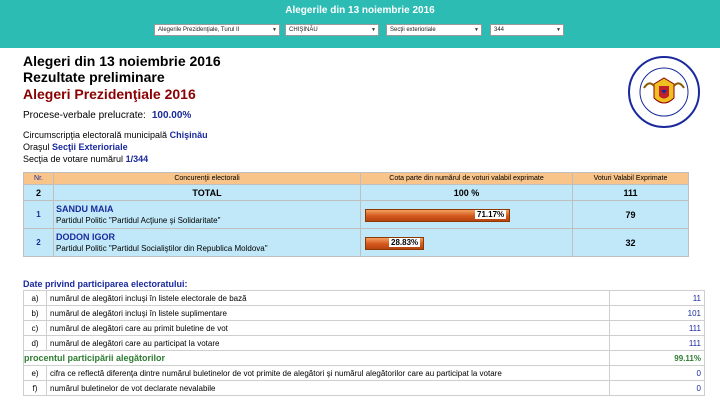 The image size is (720, 406). Describe the element at coordinates (657, 358) in the screenshot. I see `participation-percent-value: 99.11%` at that location.